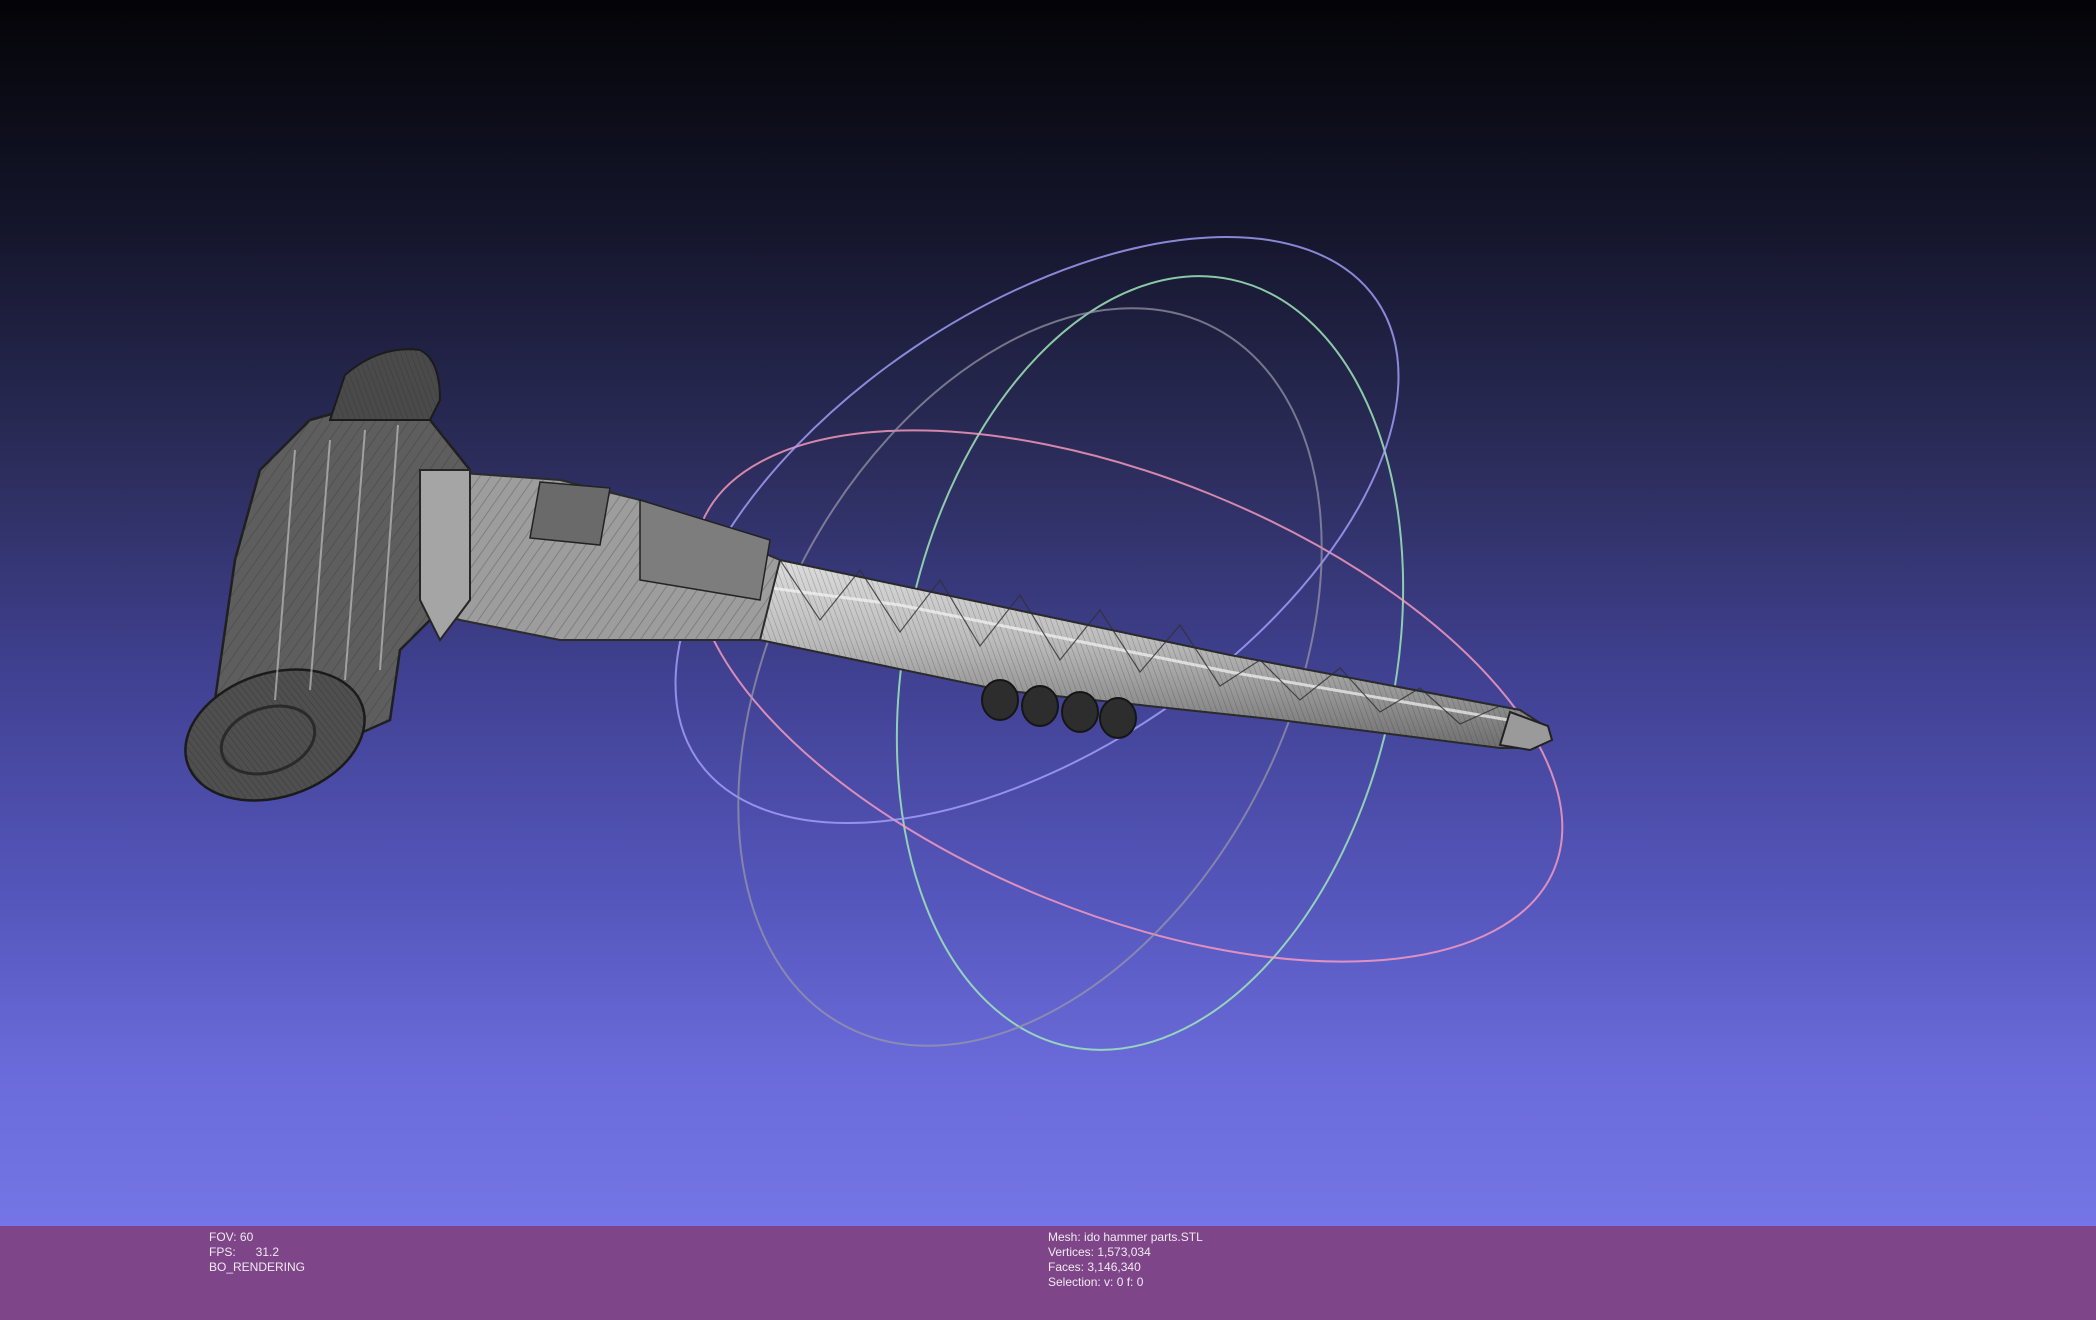 This screenshot has width=2096, height=1320. Describe the element at coordinates (1526, 731) in the screenshot. I see `hammer-pommel` at that location.